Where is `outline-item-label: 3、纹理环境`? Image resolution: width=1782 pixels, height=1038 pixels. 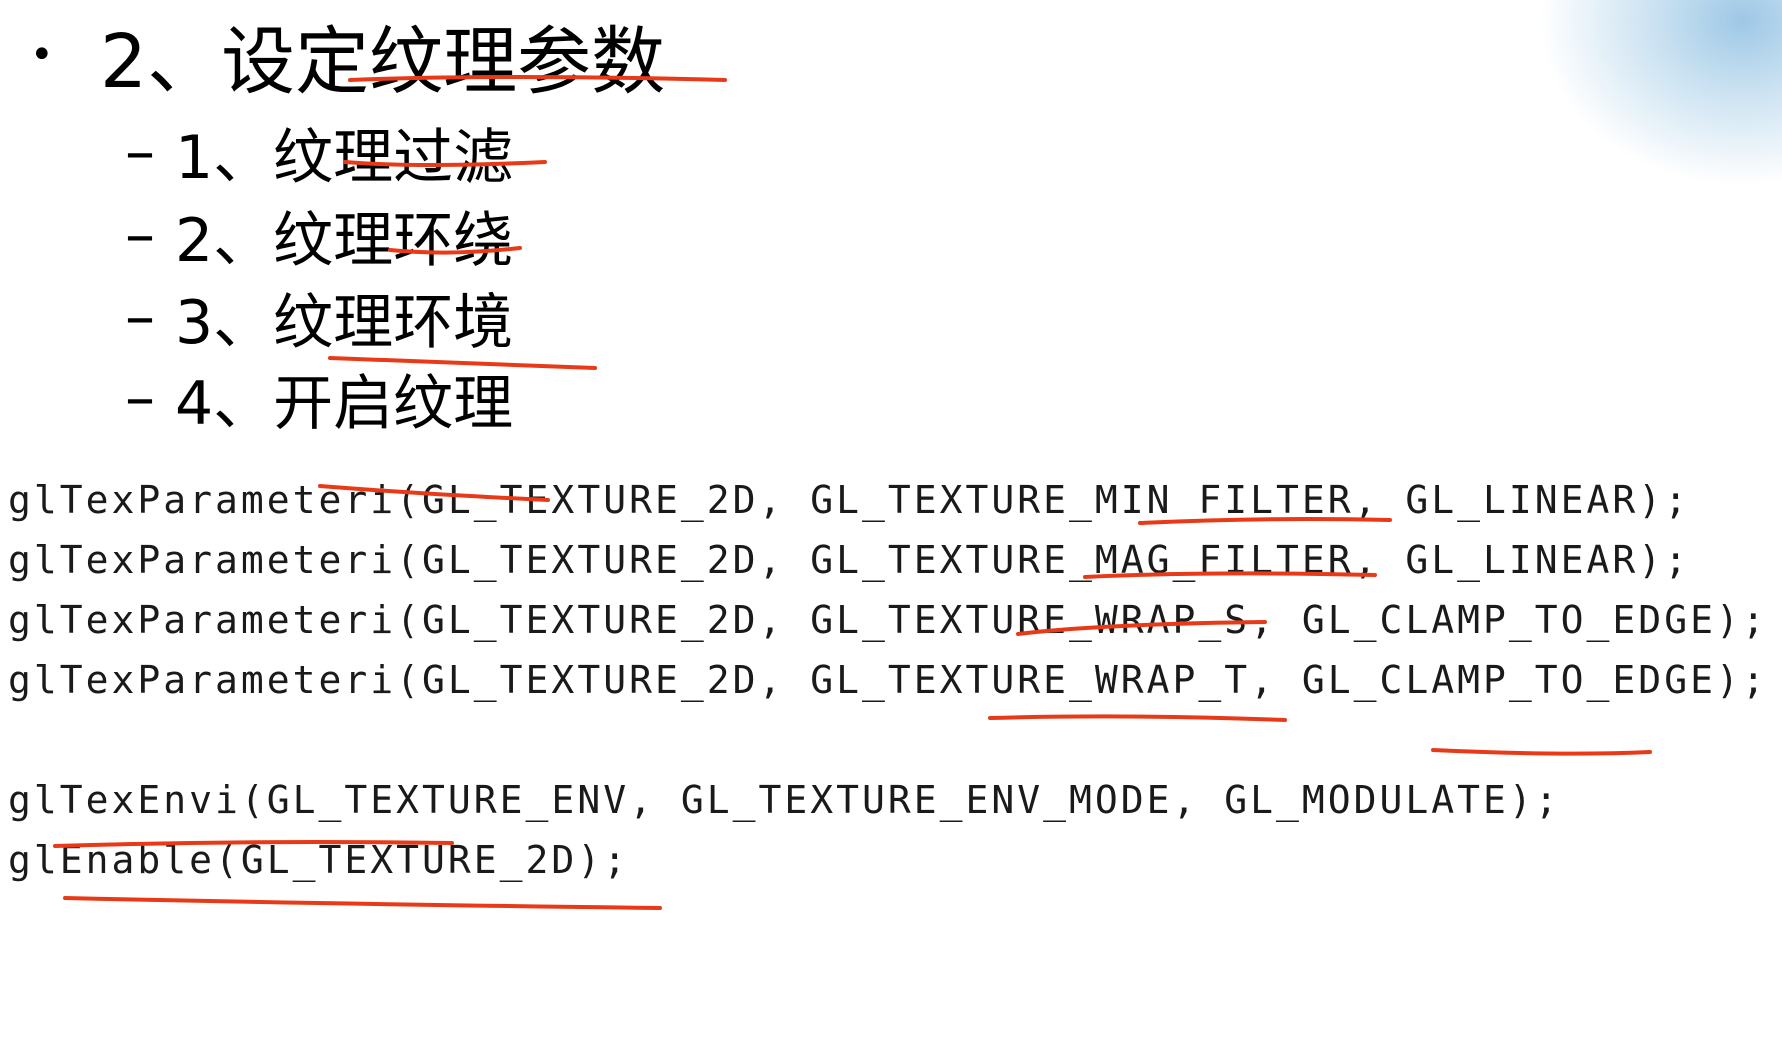 outline-item-label: 3、纹理环境 is located at coordinates (344, 322).